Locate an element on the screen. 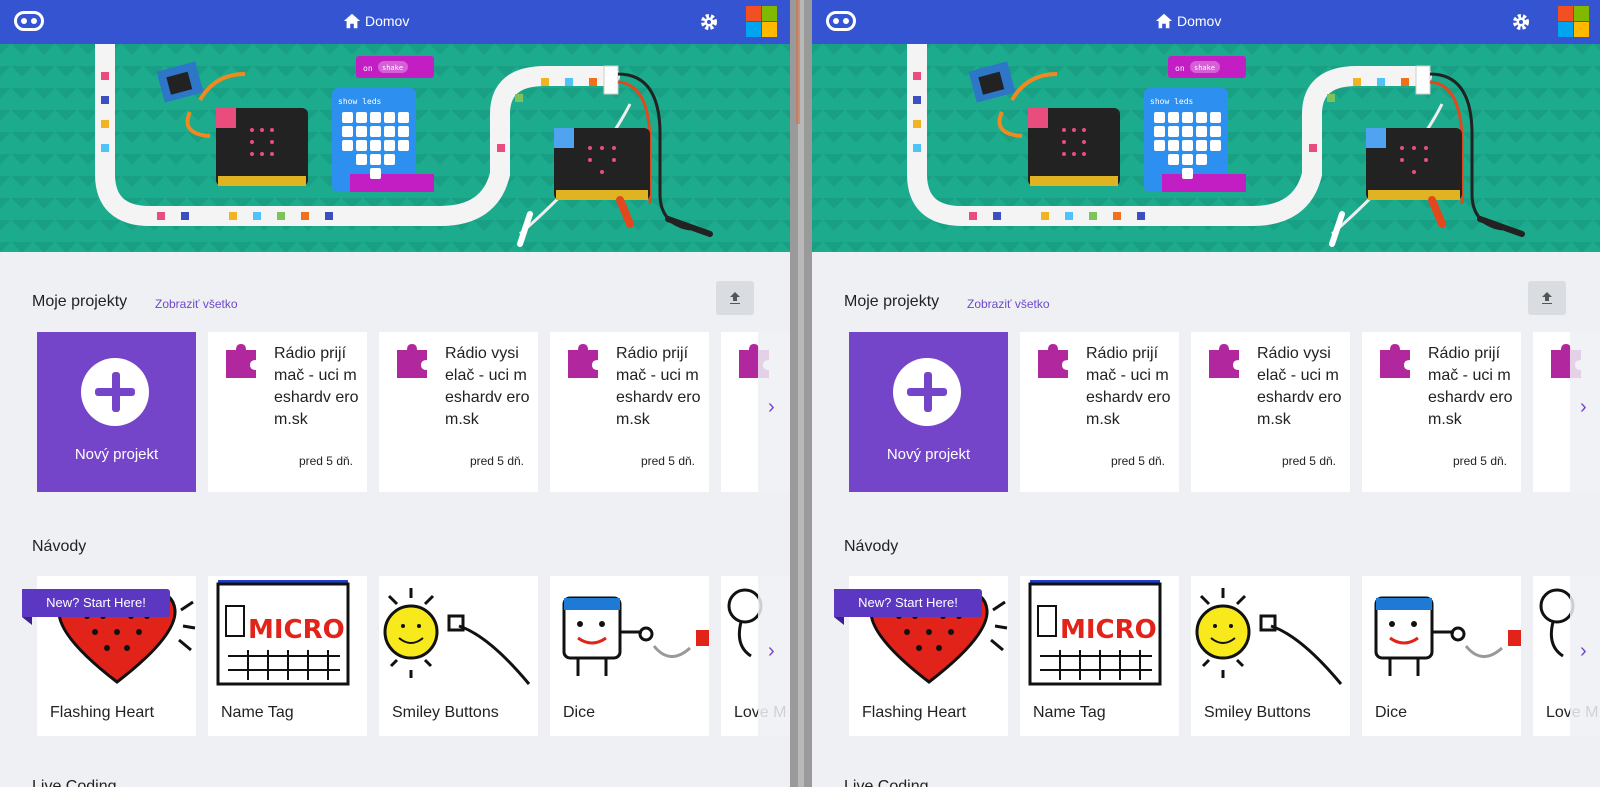  scrollbar-thumb is located at coordinates (798, 62).